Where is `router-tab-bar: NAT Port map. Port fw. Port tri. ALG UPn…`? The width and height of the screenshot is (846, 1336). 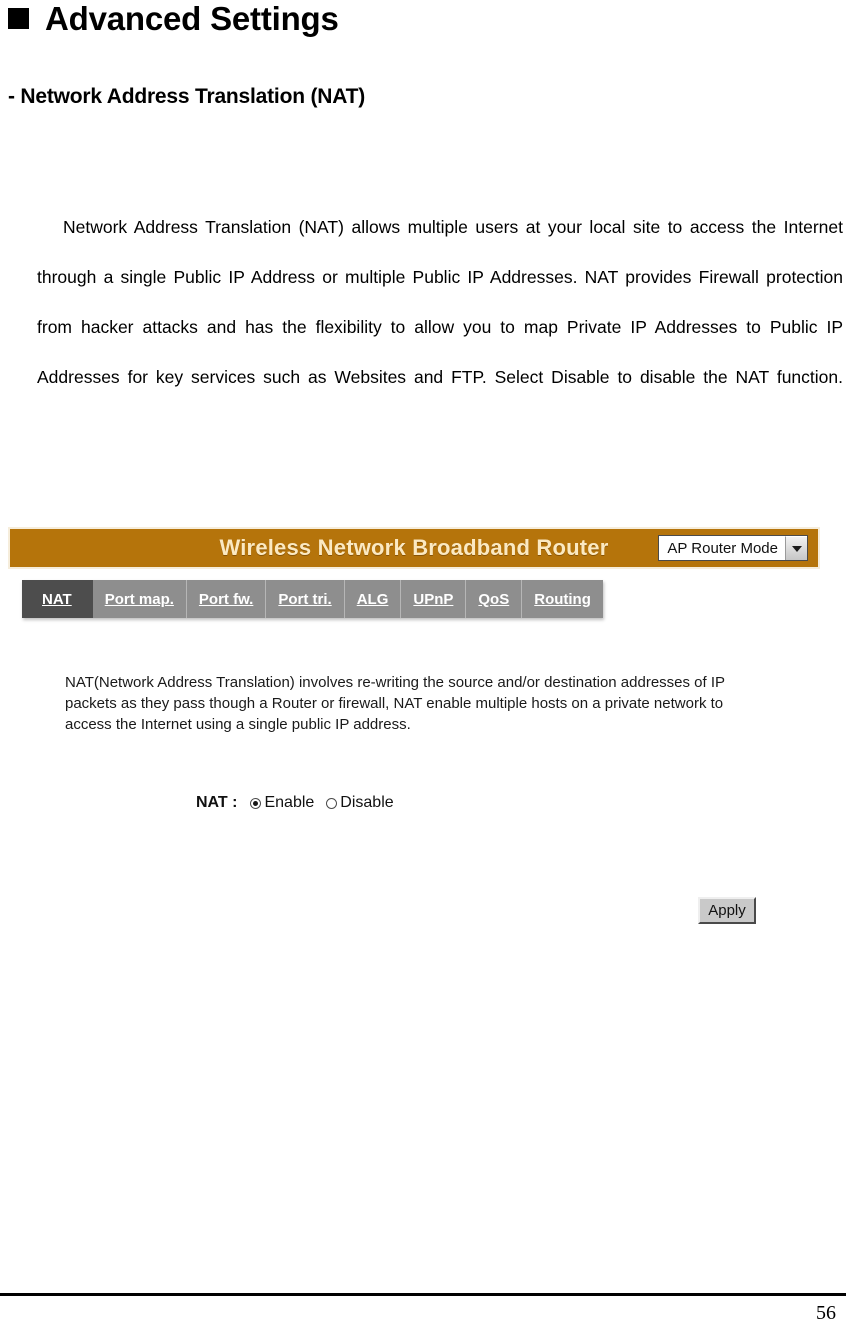 router-tab-bar: NAT Port map. Port fw. Port tri. ALG UPn… is located at coordinates (312, 599).